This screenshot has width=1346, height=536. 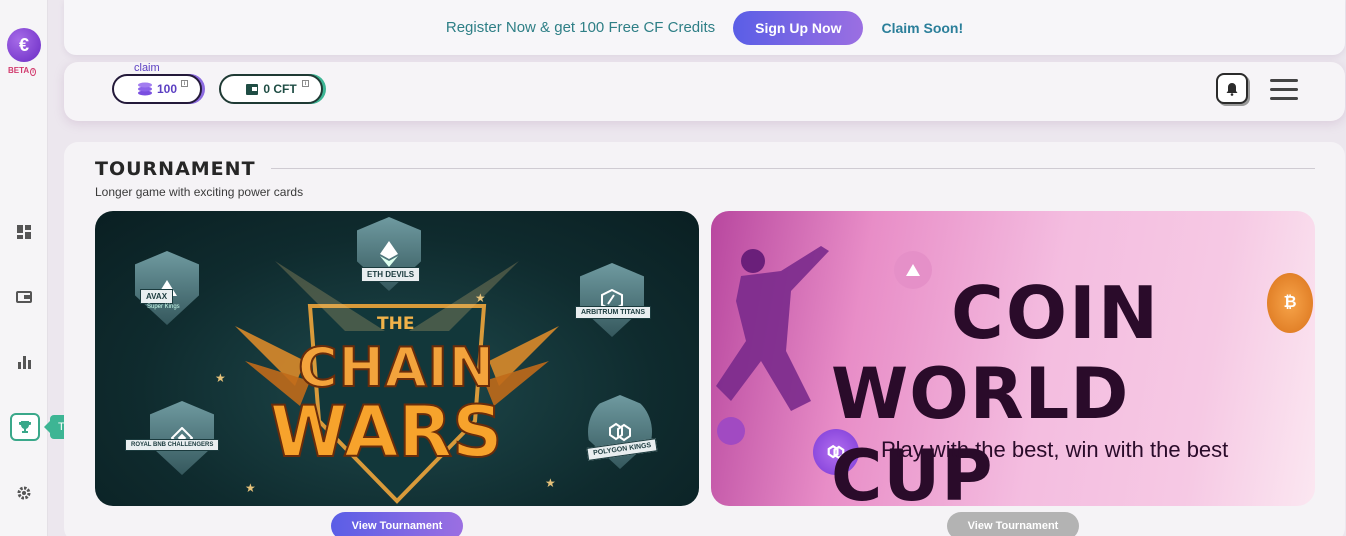 What do you see at coordinates (613, 312) in the screenshot?
I see `arbitrum-badge-label: ARBITRUM TITANS` at bounding box center [613, 312].